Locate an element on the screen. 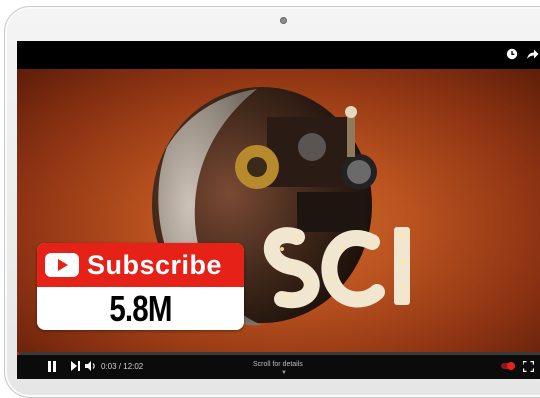 Image resolution: width=540 pixels, height=398 pixels. clock-icon is located at coordinates (512, 55).